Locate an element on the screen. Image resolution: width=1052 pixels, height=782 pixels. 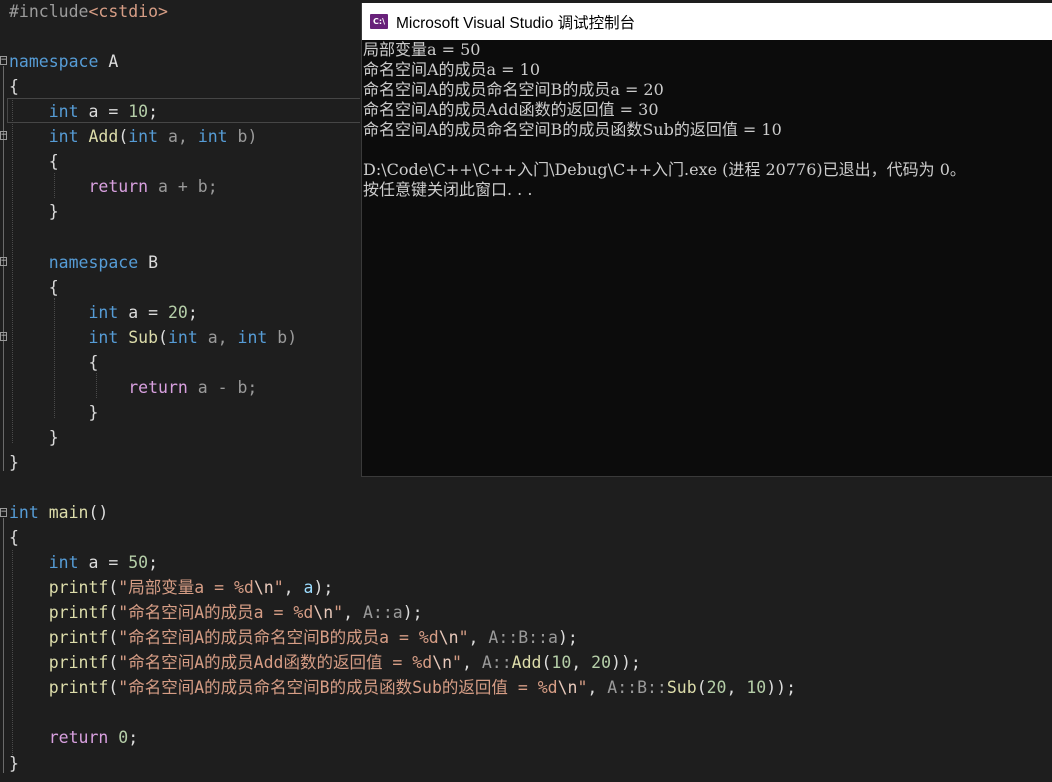
code-token: b) is located at coordinates (242, 137).